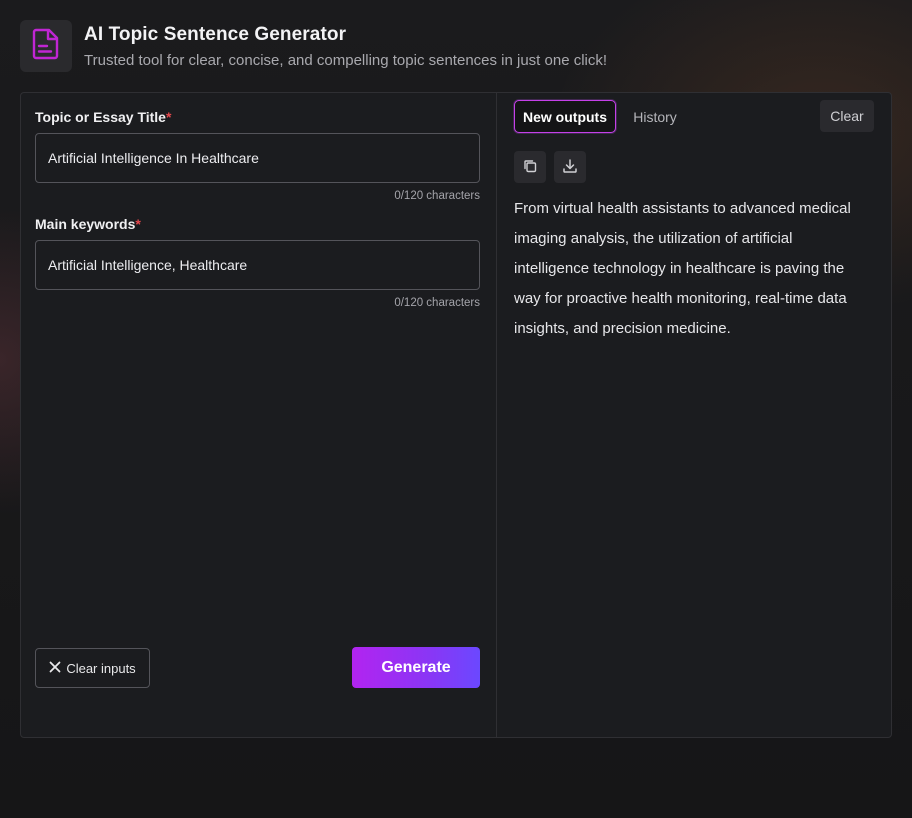  I want to click on close-icon, so click(55, 668).